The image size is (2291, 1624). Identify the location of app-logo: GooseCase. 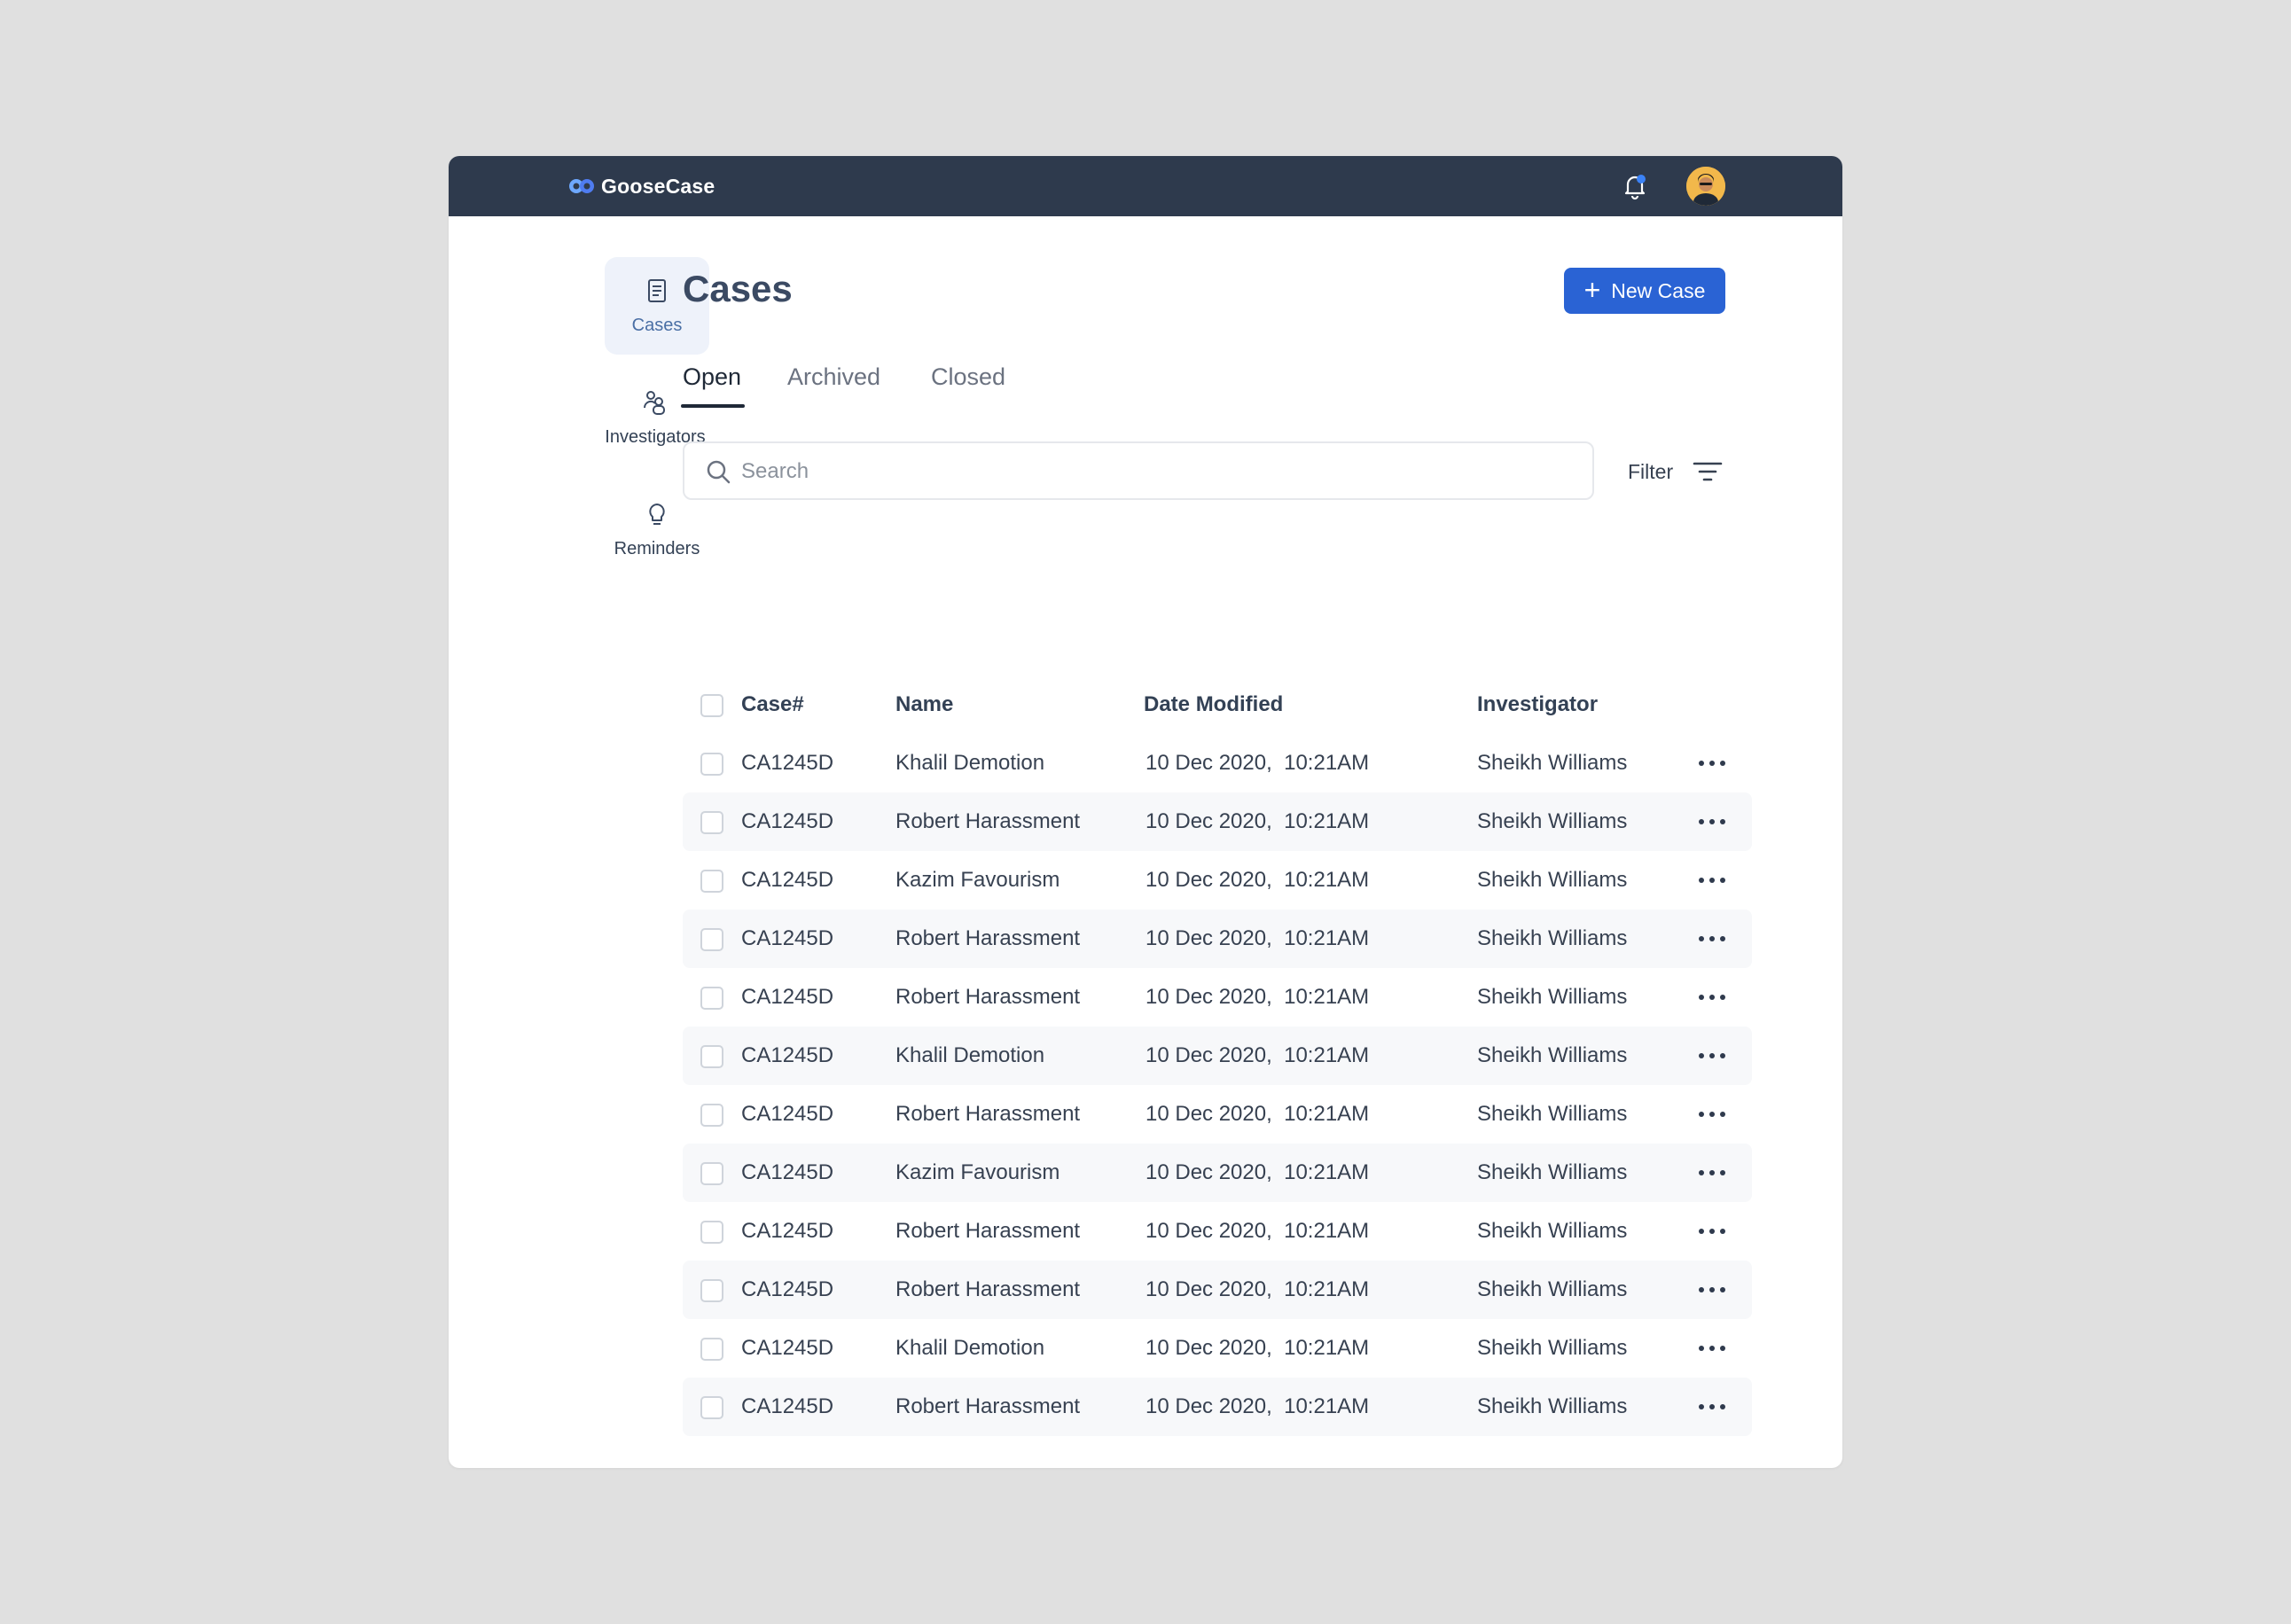
(641, 186).